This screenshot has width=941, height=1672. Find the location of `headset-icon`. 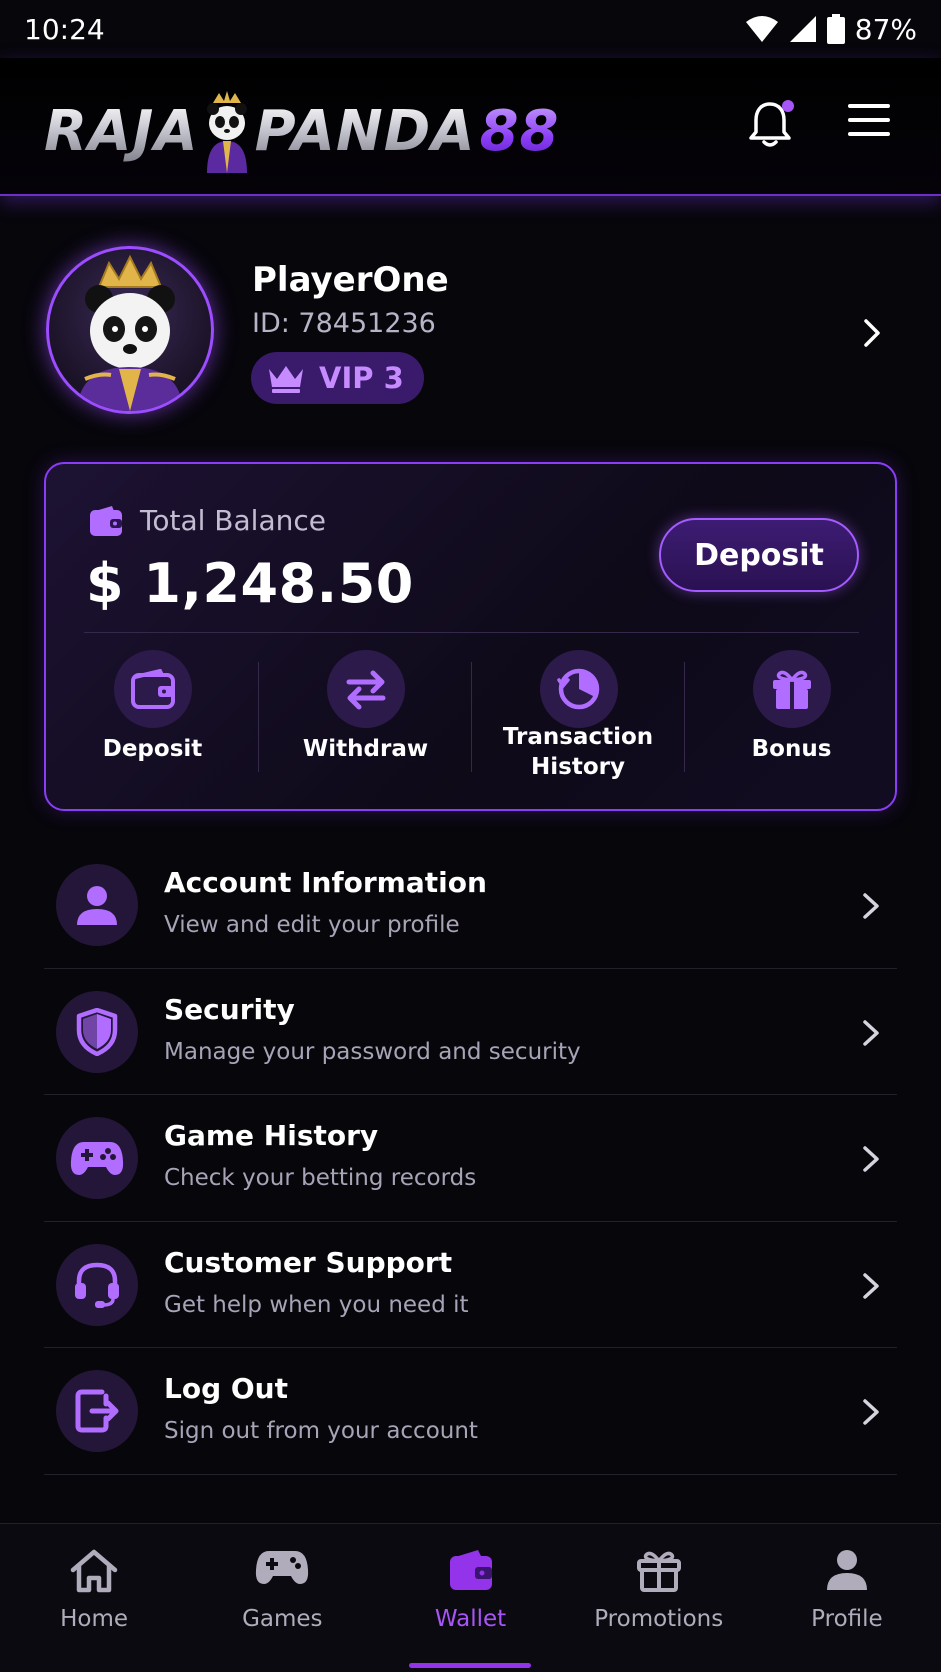

headset-icon is located at coordinates (97, 1285).